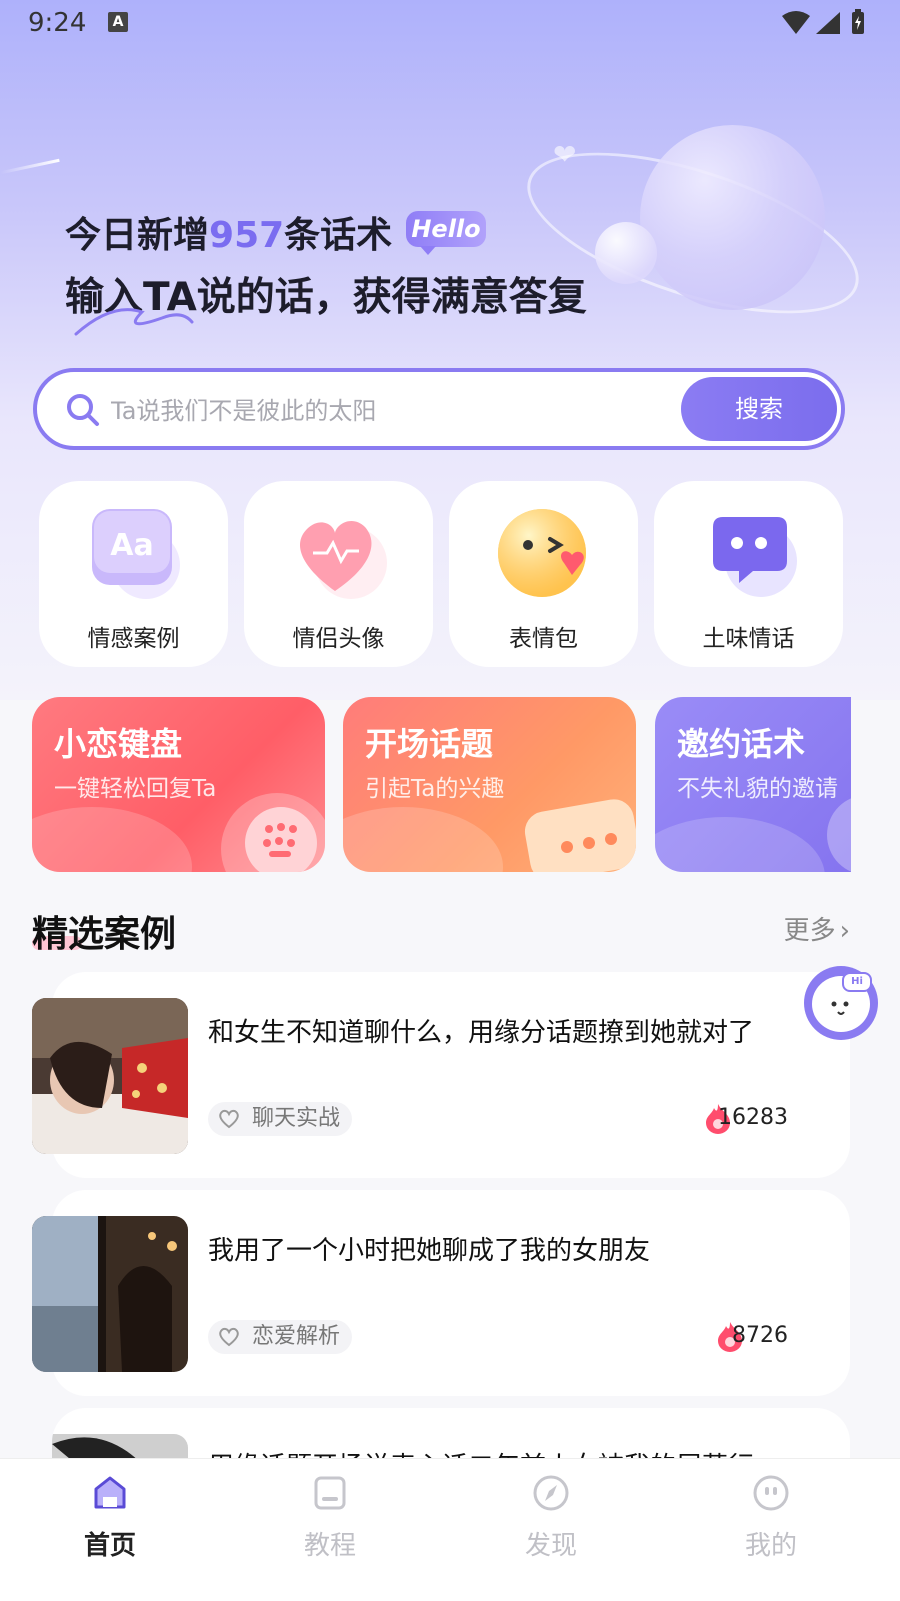 Image resolution: width=900 pixels, height=1601 pixels. What do you see at coordinates (441, 1293) in the screenshot?
I see `case-card: 我用了一个小时把她聊成了我的女朋友 恋爱解析 8726` at bounding box center [441, 1293].